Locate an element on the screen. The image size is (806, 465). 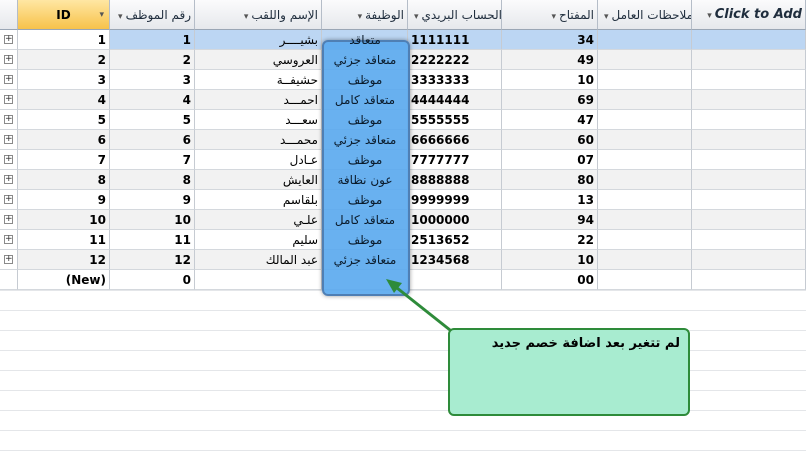
cell-id: 11 is located at coordinates (64, 240).